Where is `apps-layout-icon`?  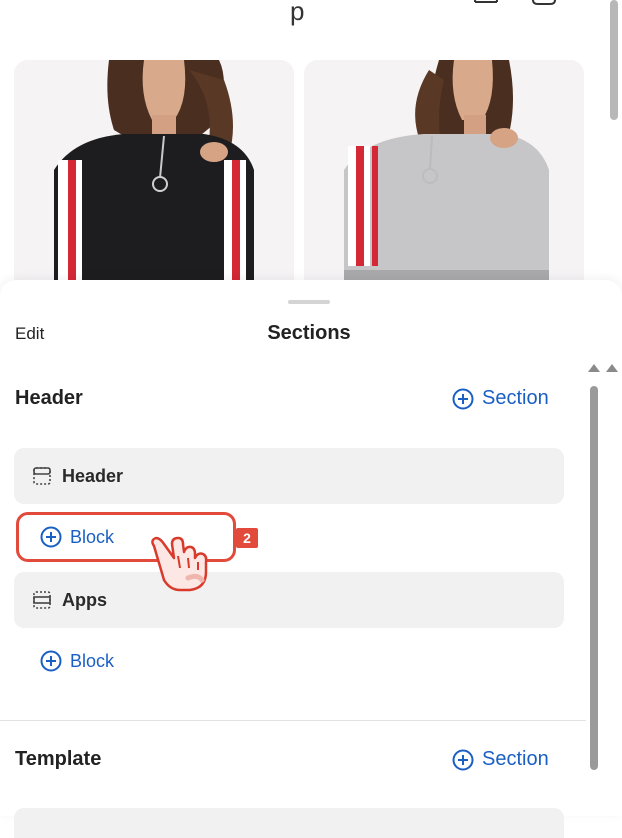 apps-layout-icon is located at coordinates (42, 600).